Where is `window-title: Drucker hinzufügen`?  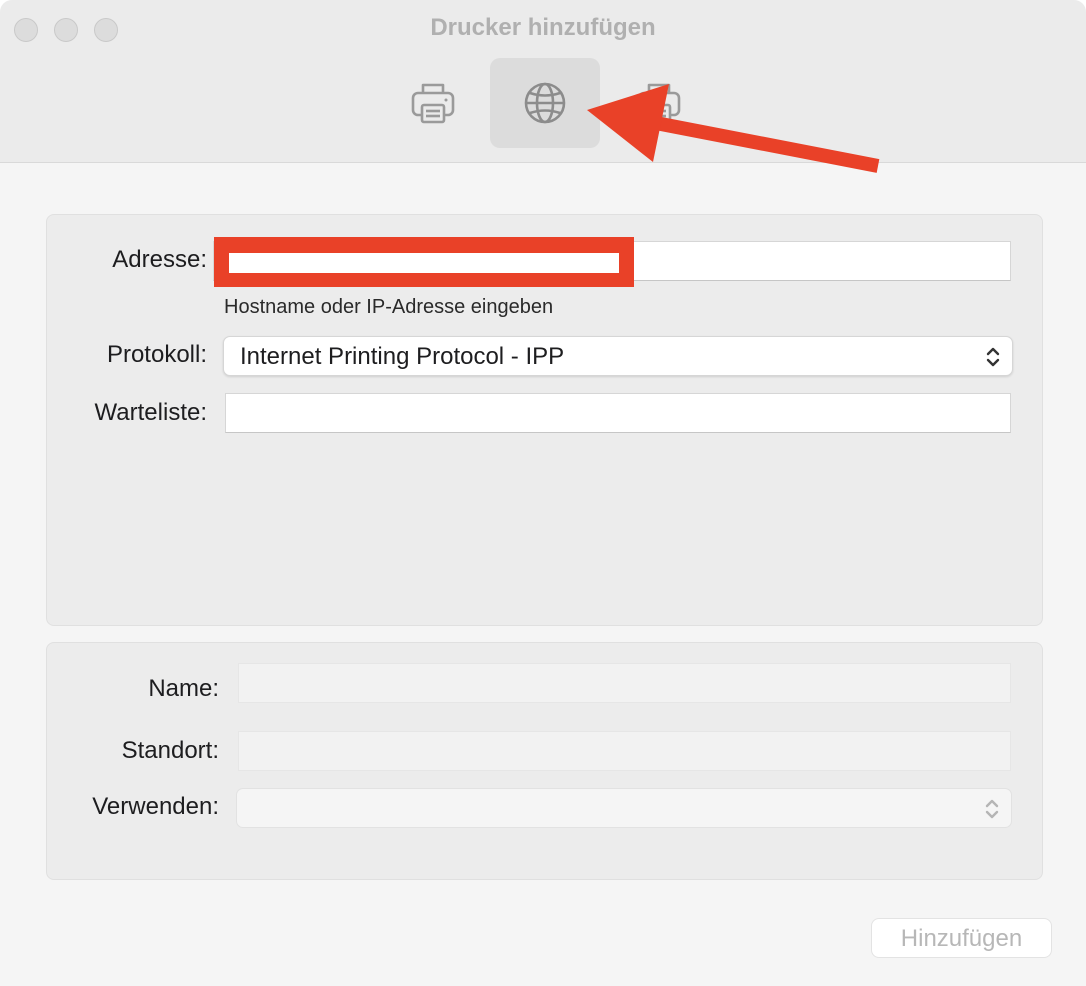
window-title: Drucker hinzufügen is located at coordinates (543, 27).